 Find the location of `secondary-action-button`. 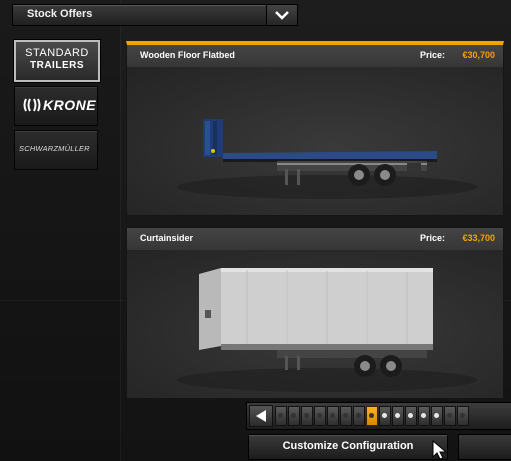

secondary-action-button is located at coordinates (484, 447).